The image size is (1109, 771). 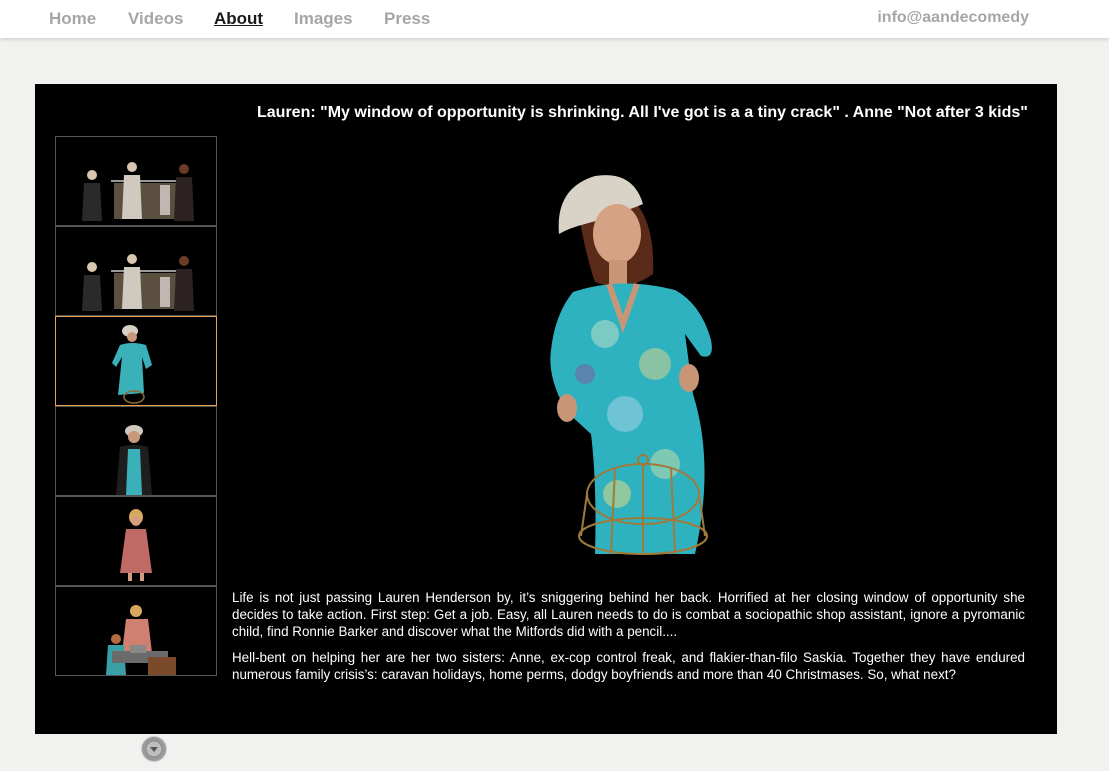 I want to click on lauren-blue-dress-main-image, so click(x=655, y=360).